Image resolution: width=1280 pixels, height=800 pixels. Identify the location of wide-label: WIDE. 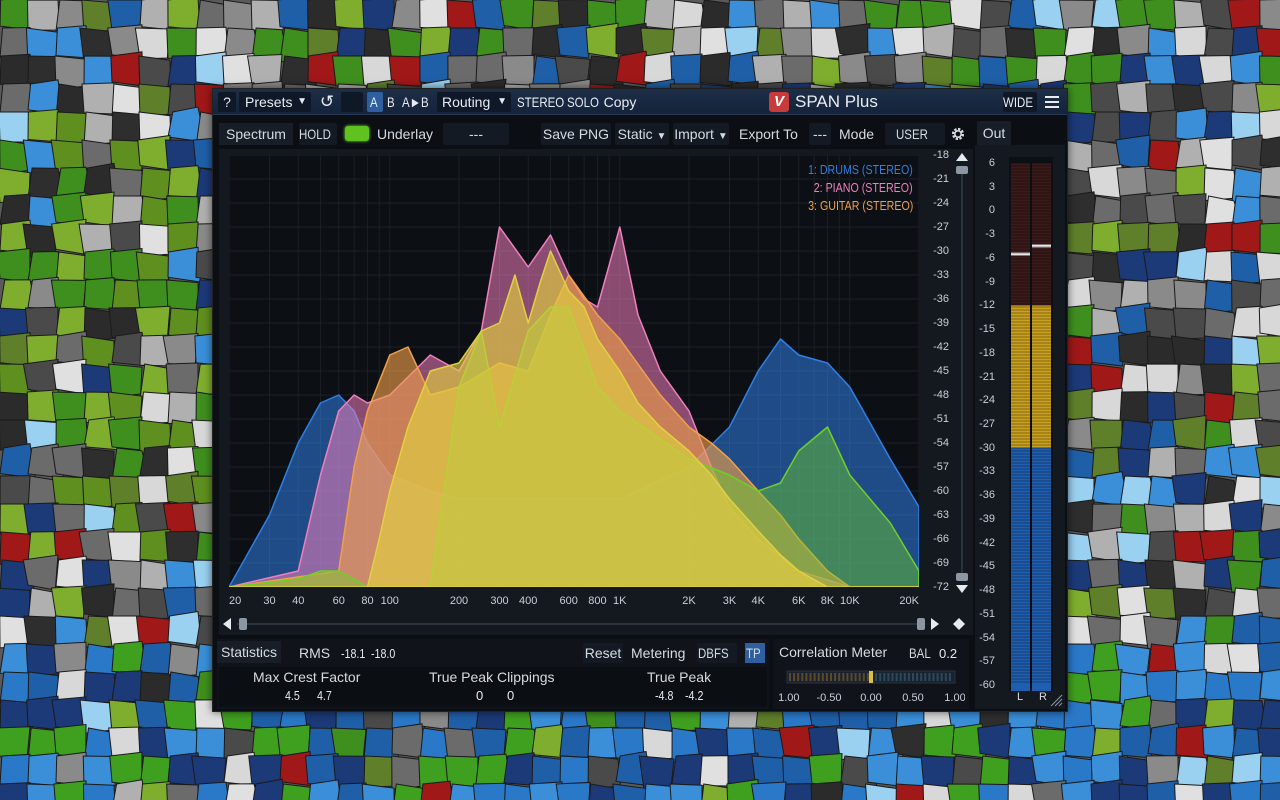
(1018, 102).